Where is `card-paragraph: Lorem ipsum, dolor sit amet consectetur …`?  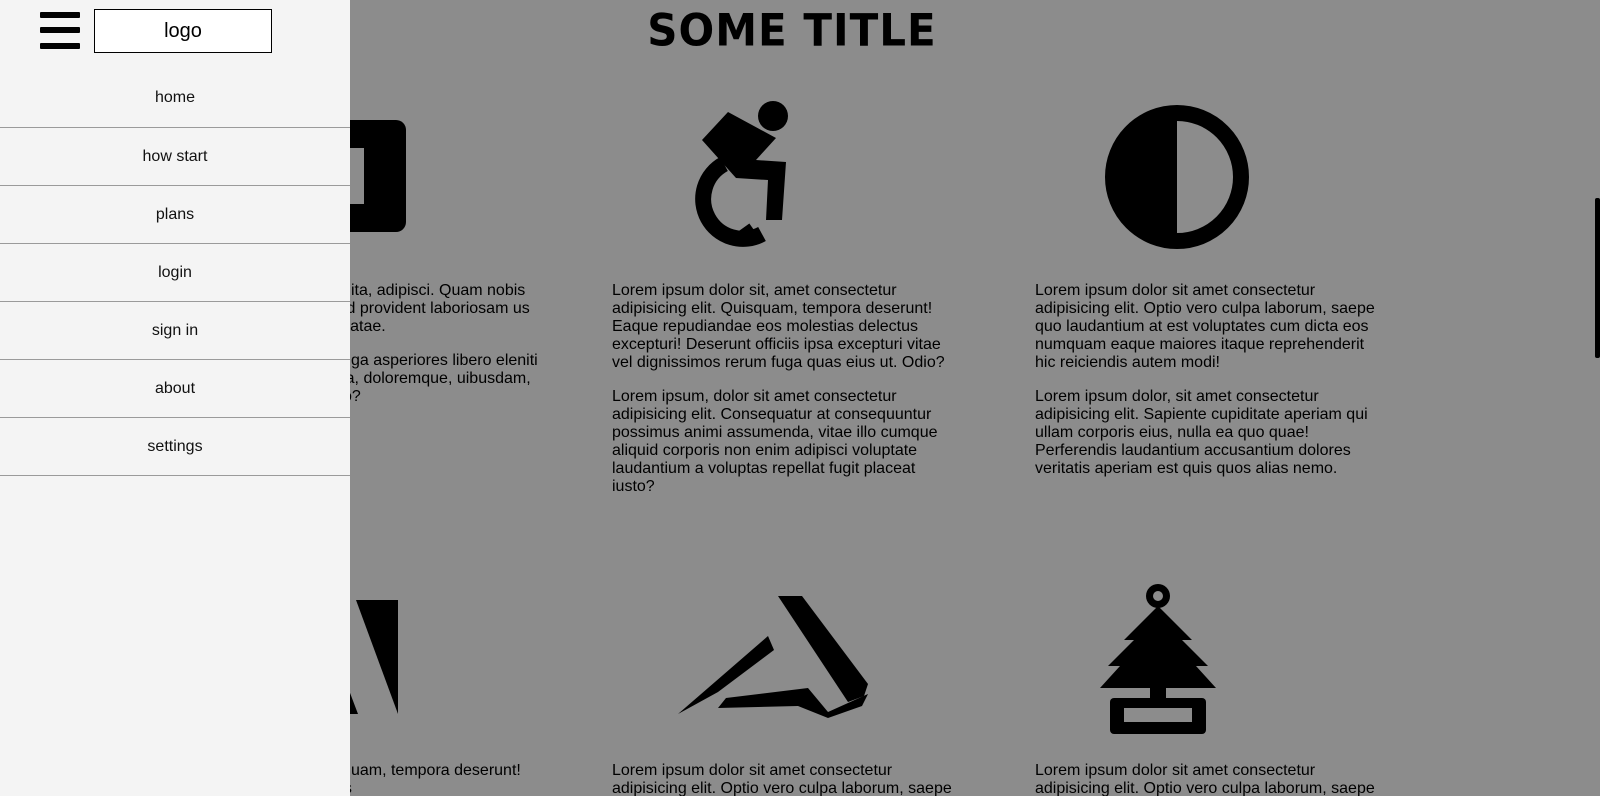
card-paragraph: Lorem ipsum, dolor sit amet consectetur … is located at coordinates (775, 441).